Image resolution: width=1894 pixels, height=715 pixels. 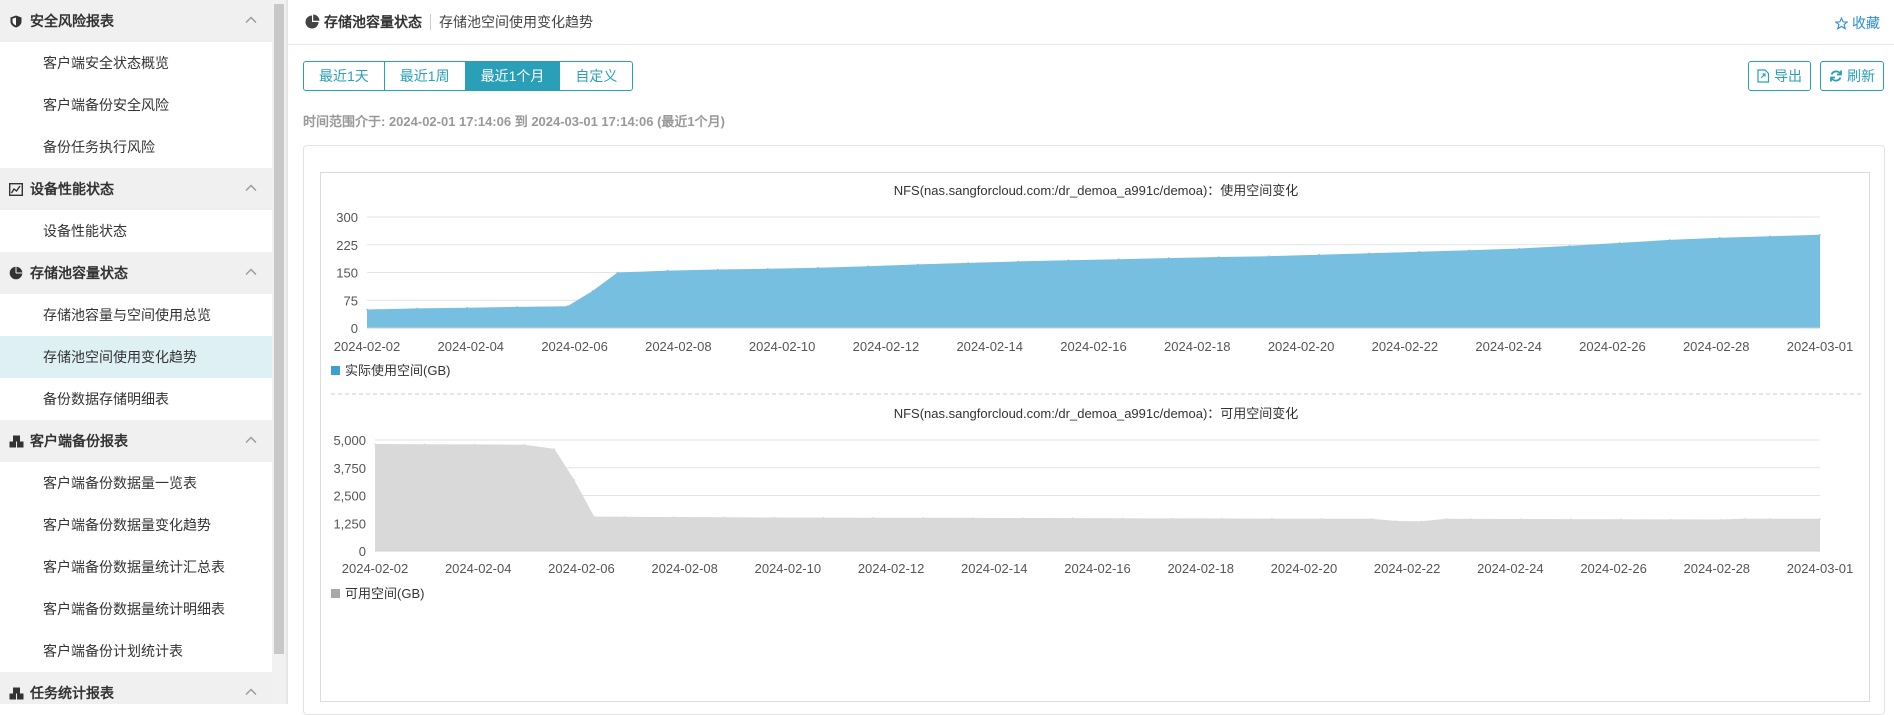 What do you see at coordinates (136, 399) in the screenshot?
I see `sidebar-item: 备份数据存储明细表` at bounding box center [136, 399].